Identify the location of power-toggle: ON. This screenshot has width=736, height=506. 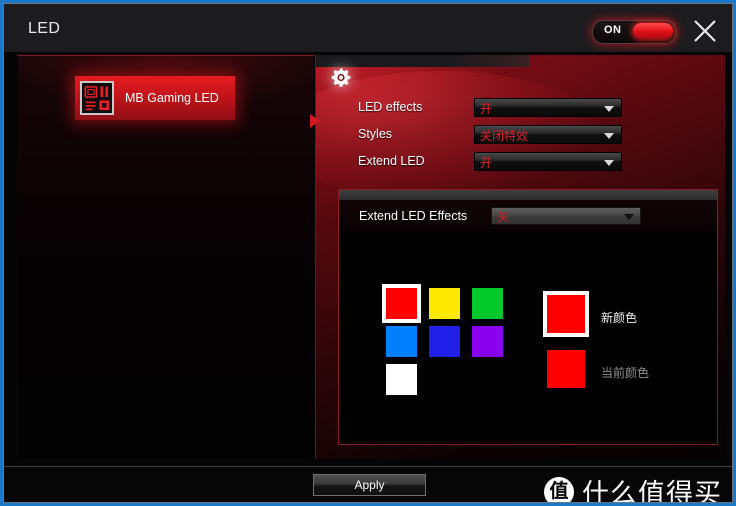
(634, 32).